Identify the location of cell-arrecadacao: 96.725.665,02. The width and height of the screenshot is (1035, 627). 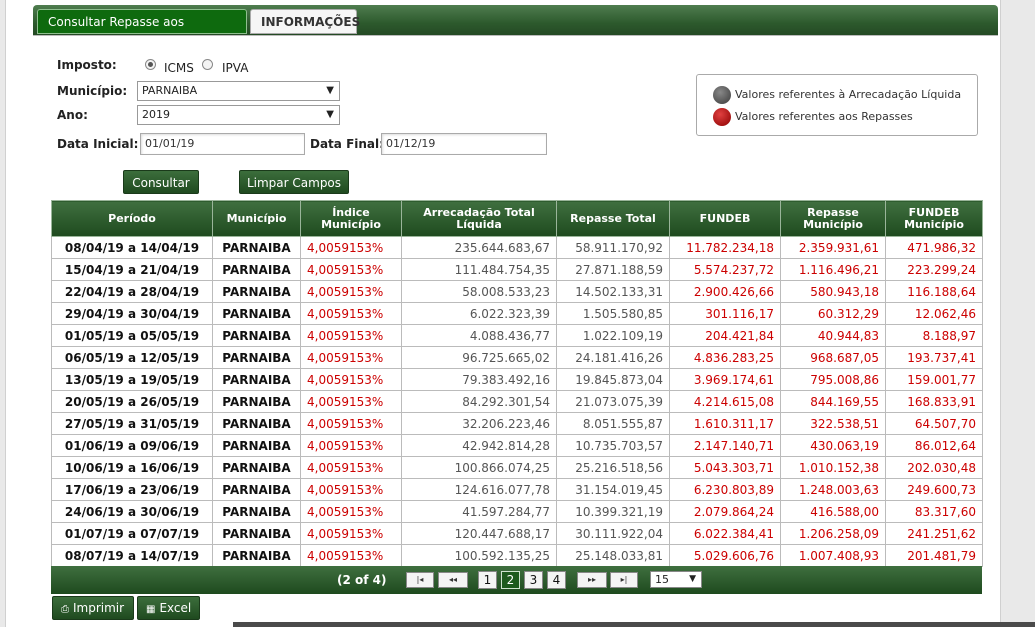
(479, 357).